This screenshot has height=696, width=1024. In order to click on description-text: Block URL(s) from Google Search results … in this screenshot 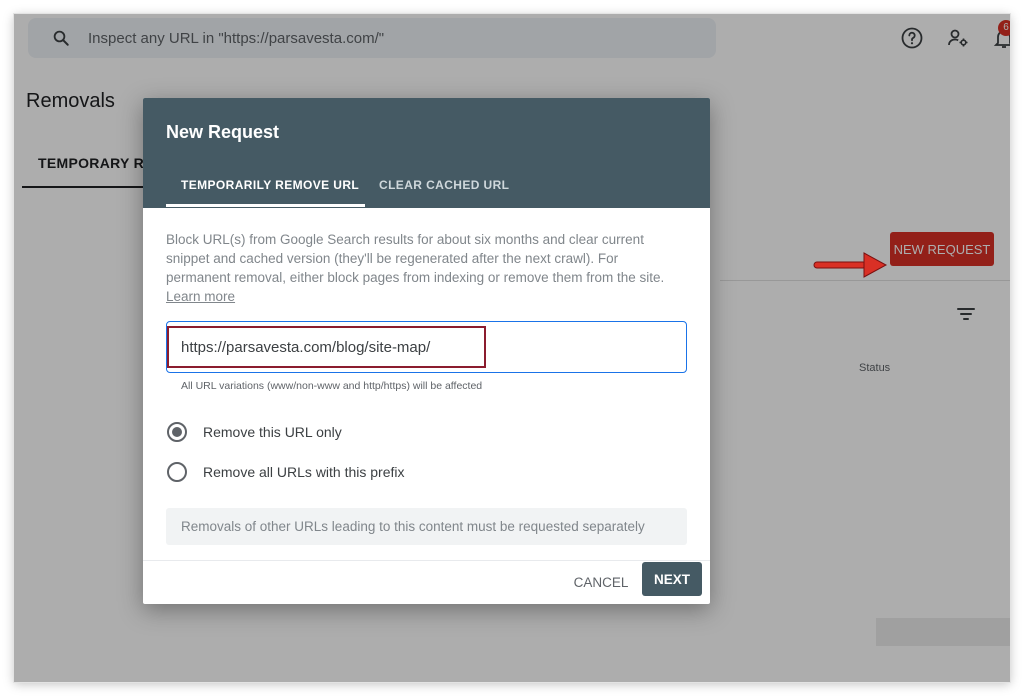, I will do `click(415, 258)`.